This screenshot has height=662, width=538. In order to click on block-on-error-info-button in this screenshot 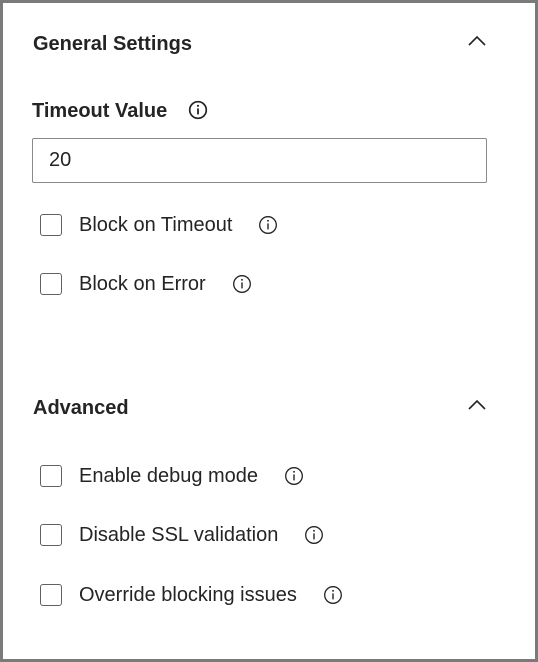, I will do `click(242, 284)`.